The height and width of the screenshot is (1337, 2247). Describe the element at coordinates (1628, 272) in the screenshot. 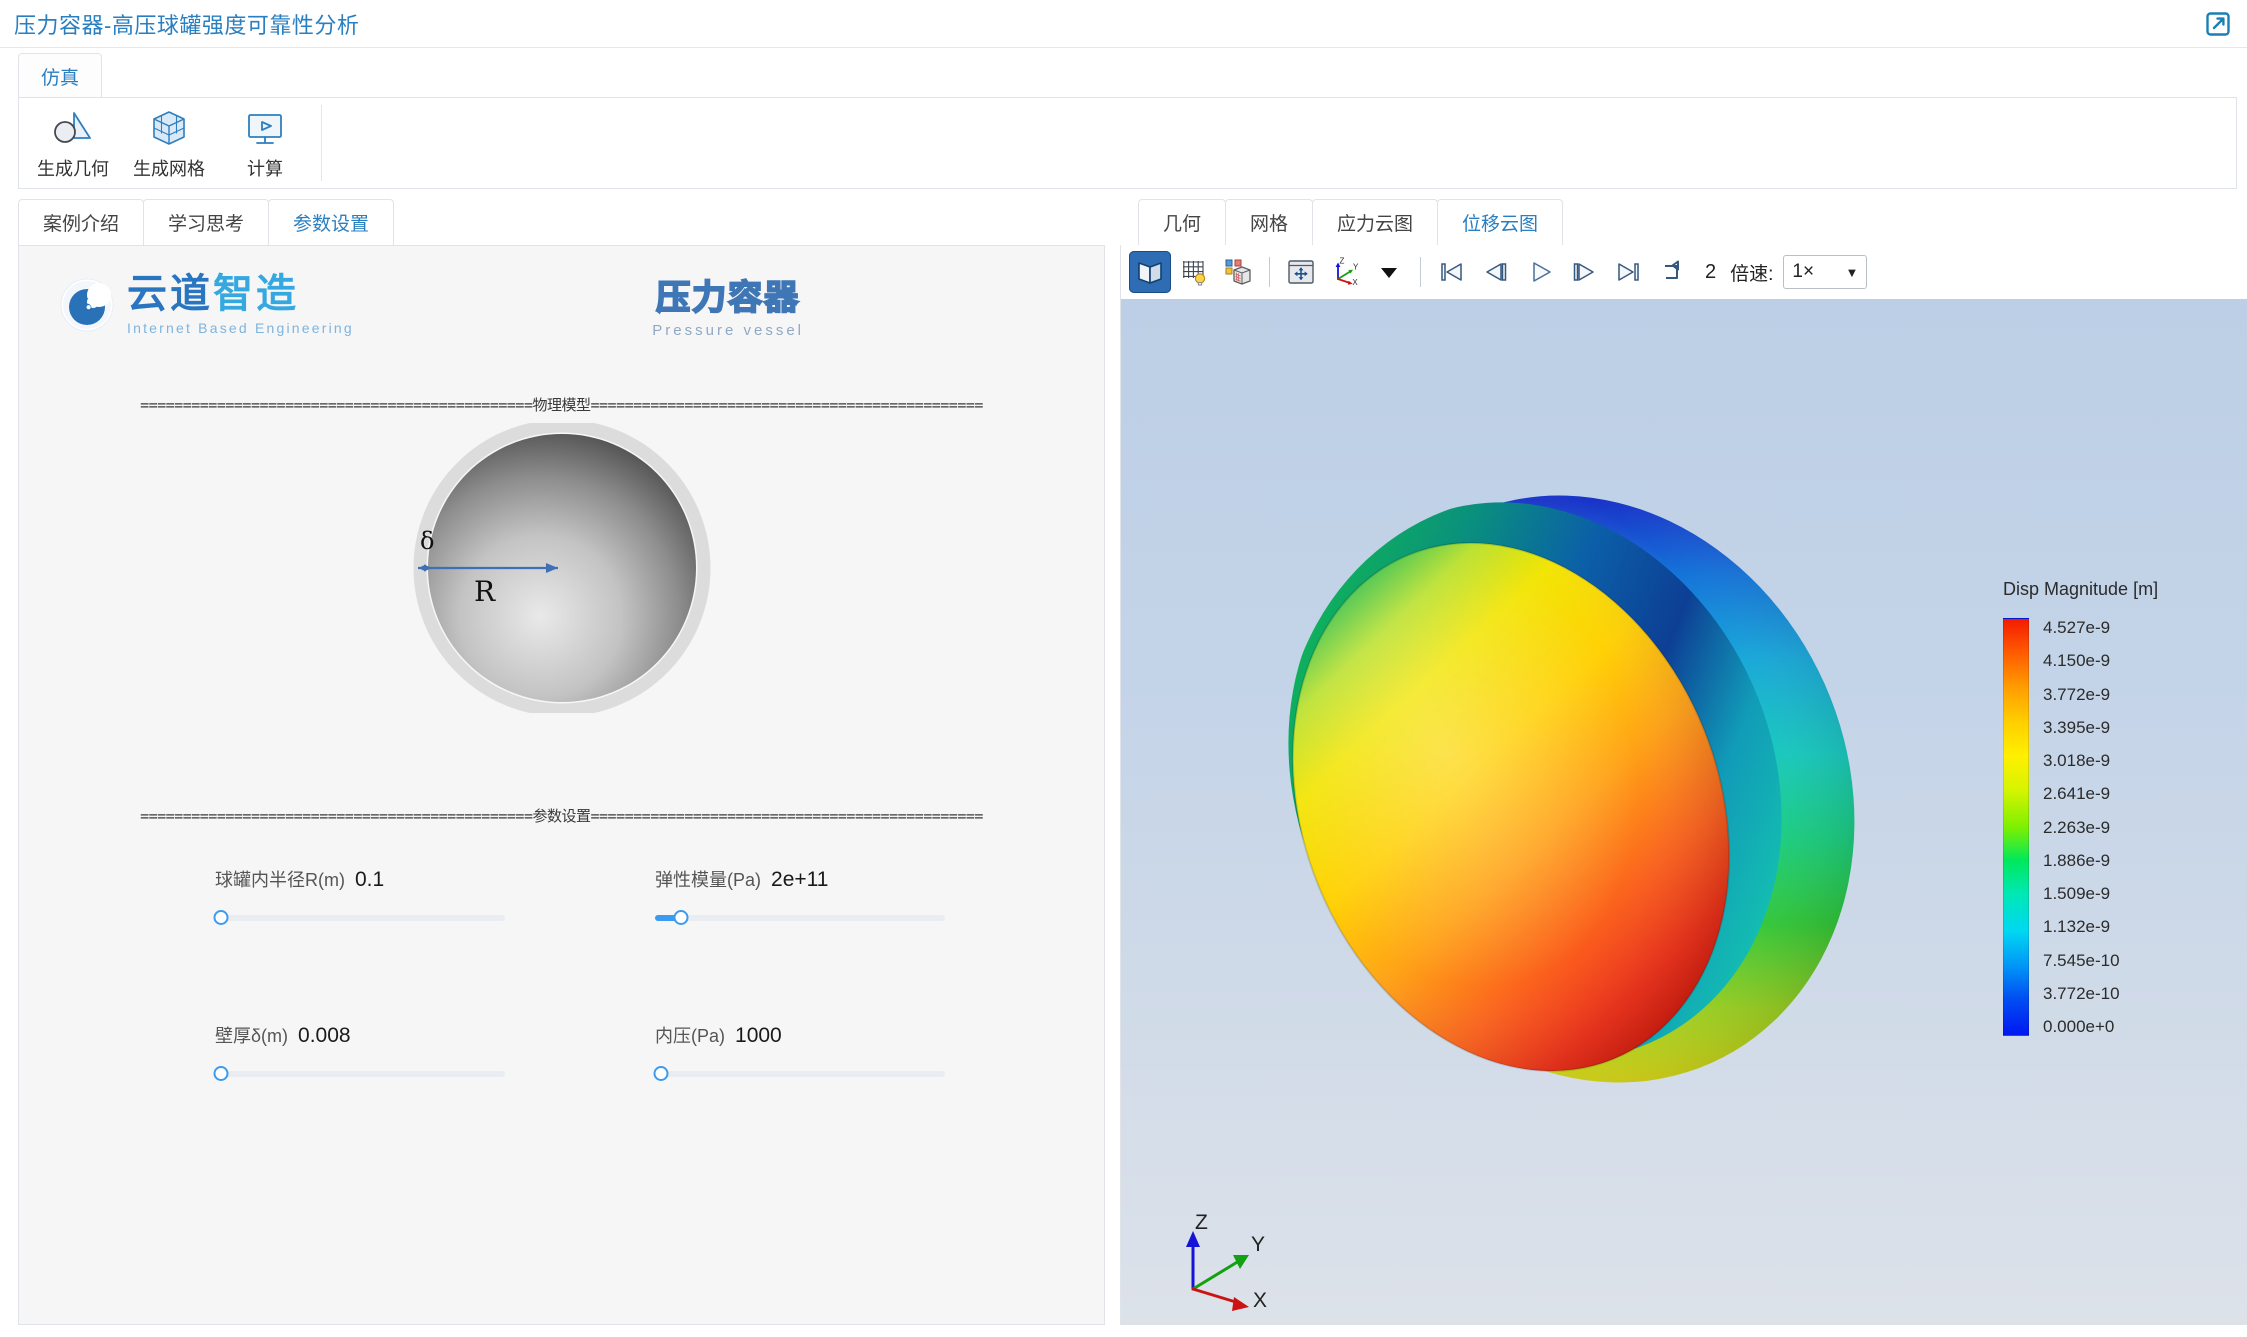

I see `skip-last-button` at that location.